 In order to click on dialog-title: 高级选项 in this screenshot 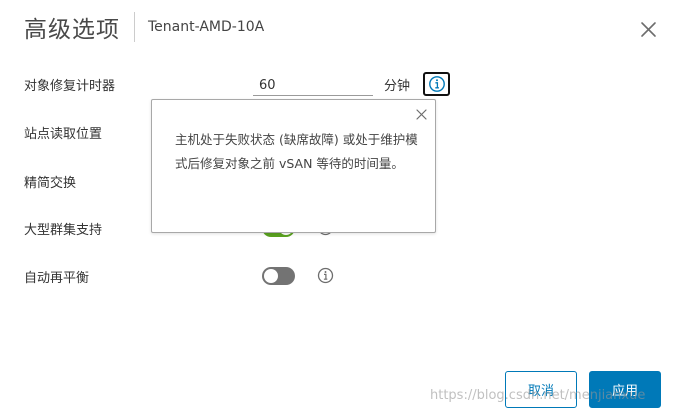, I will do `click(72, 30)`.